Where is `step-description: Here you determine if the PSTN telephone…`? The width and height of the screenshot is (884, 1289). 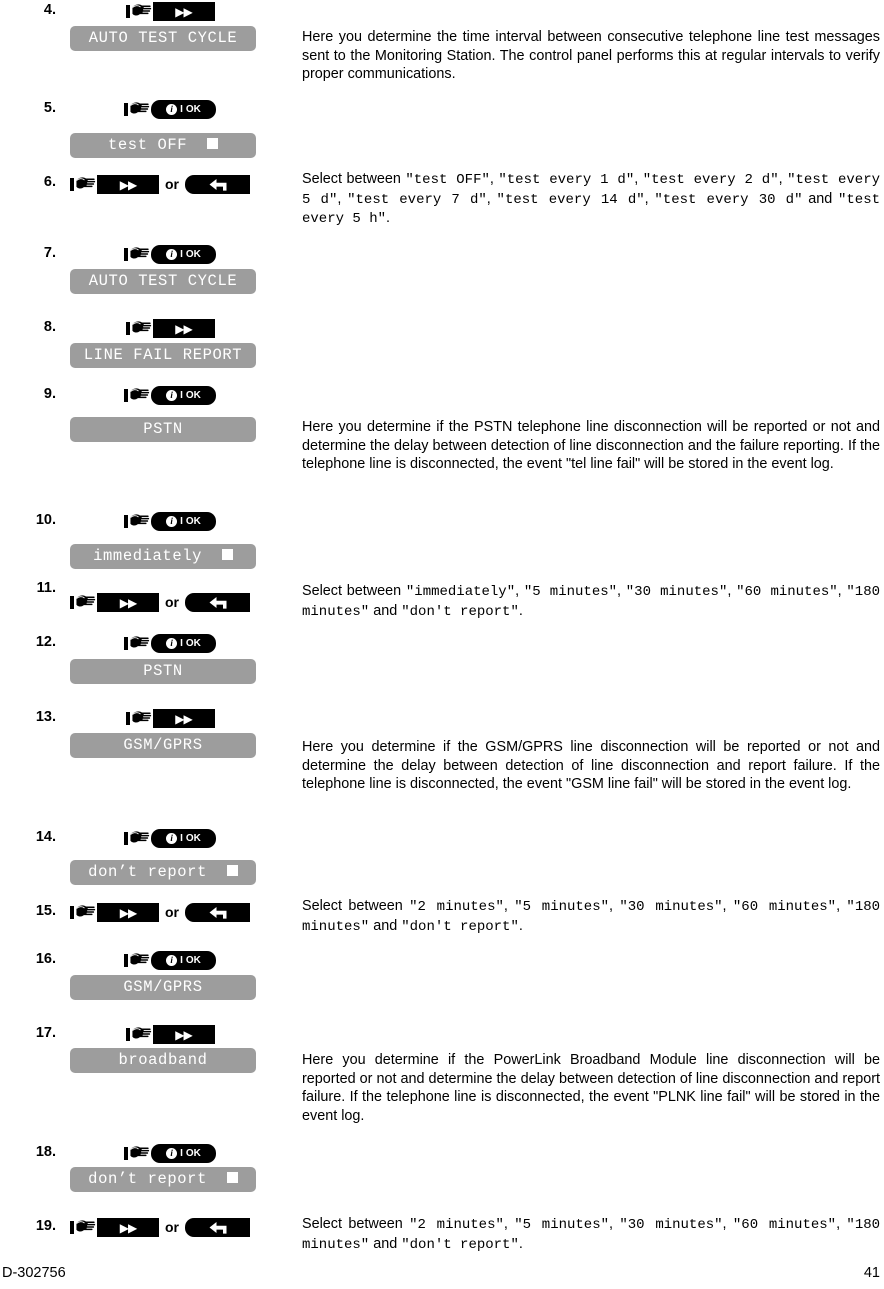 step-description: Here you determine if the PSTN telephone… is located at coordinates (591, 446).